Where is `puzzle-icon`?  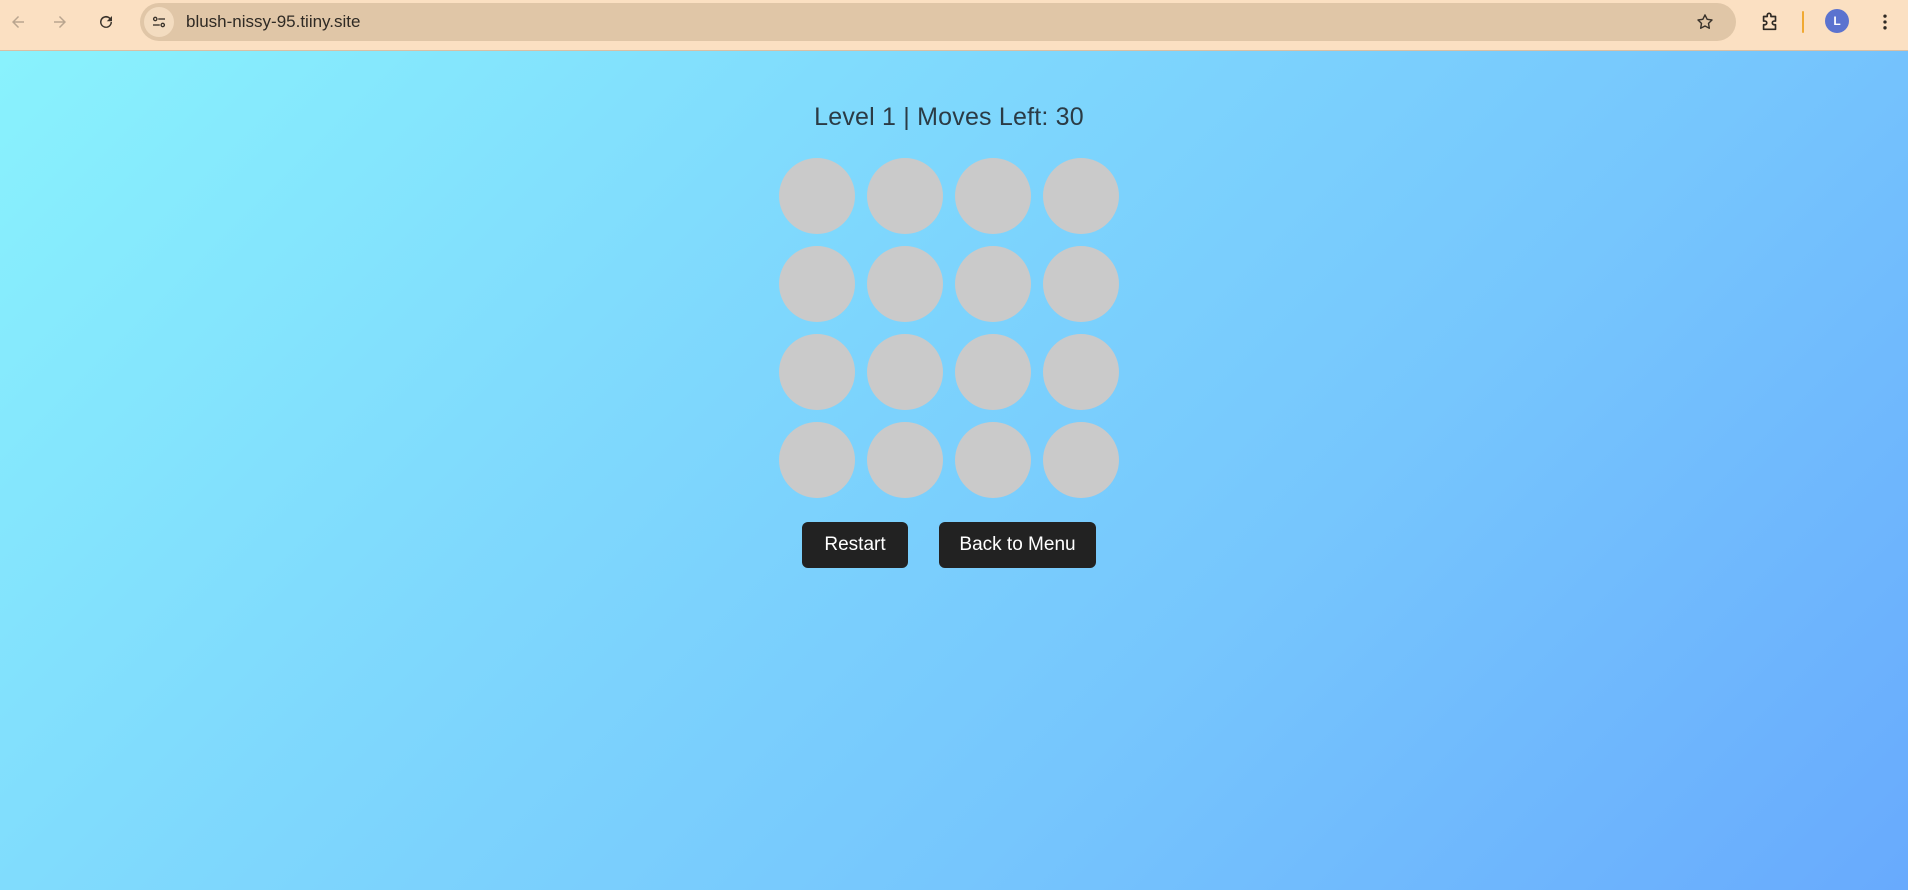 puzzle-icon is located at coordinates (1769, 21).